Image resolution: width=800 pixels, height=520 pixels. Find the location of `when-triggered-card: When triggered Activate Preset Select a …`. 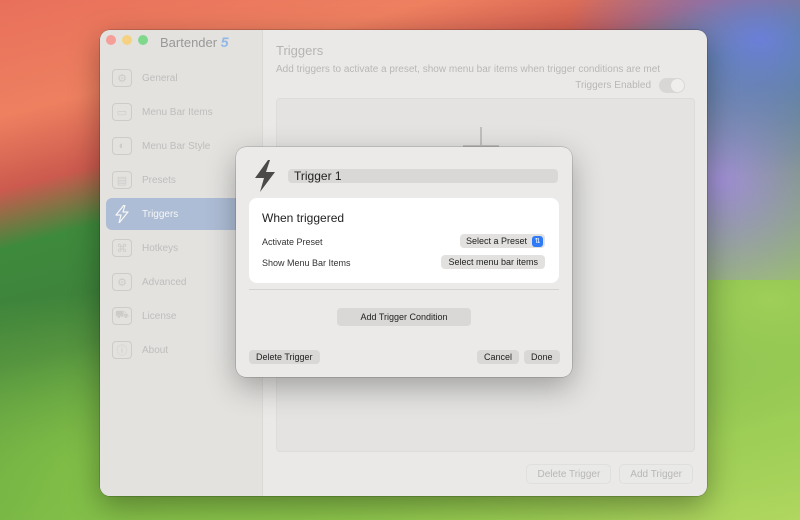

when-triggered-card: When triggered Activate Preset Select a … is located at coordinates (404, 240).